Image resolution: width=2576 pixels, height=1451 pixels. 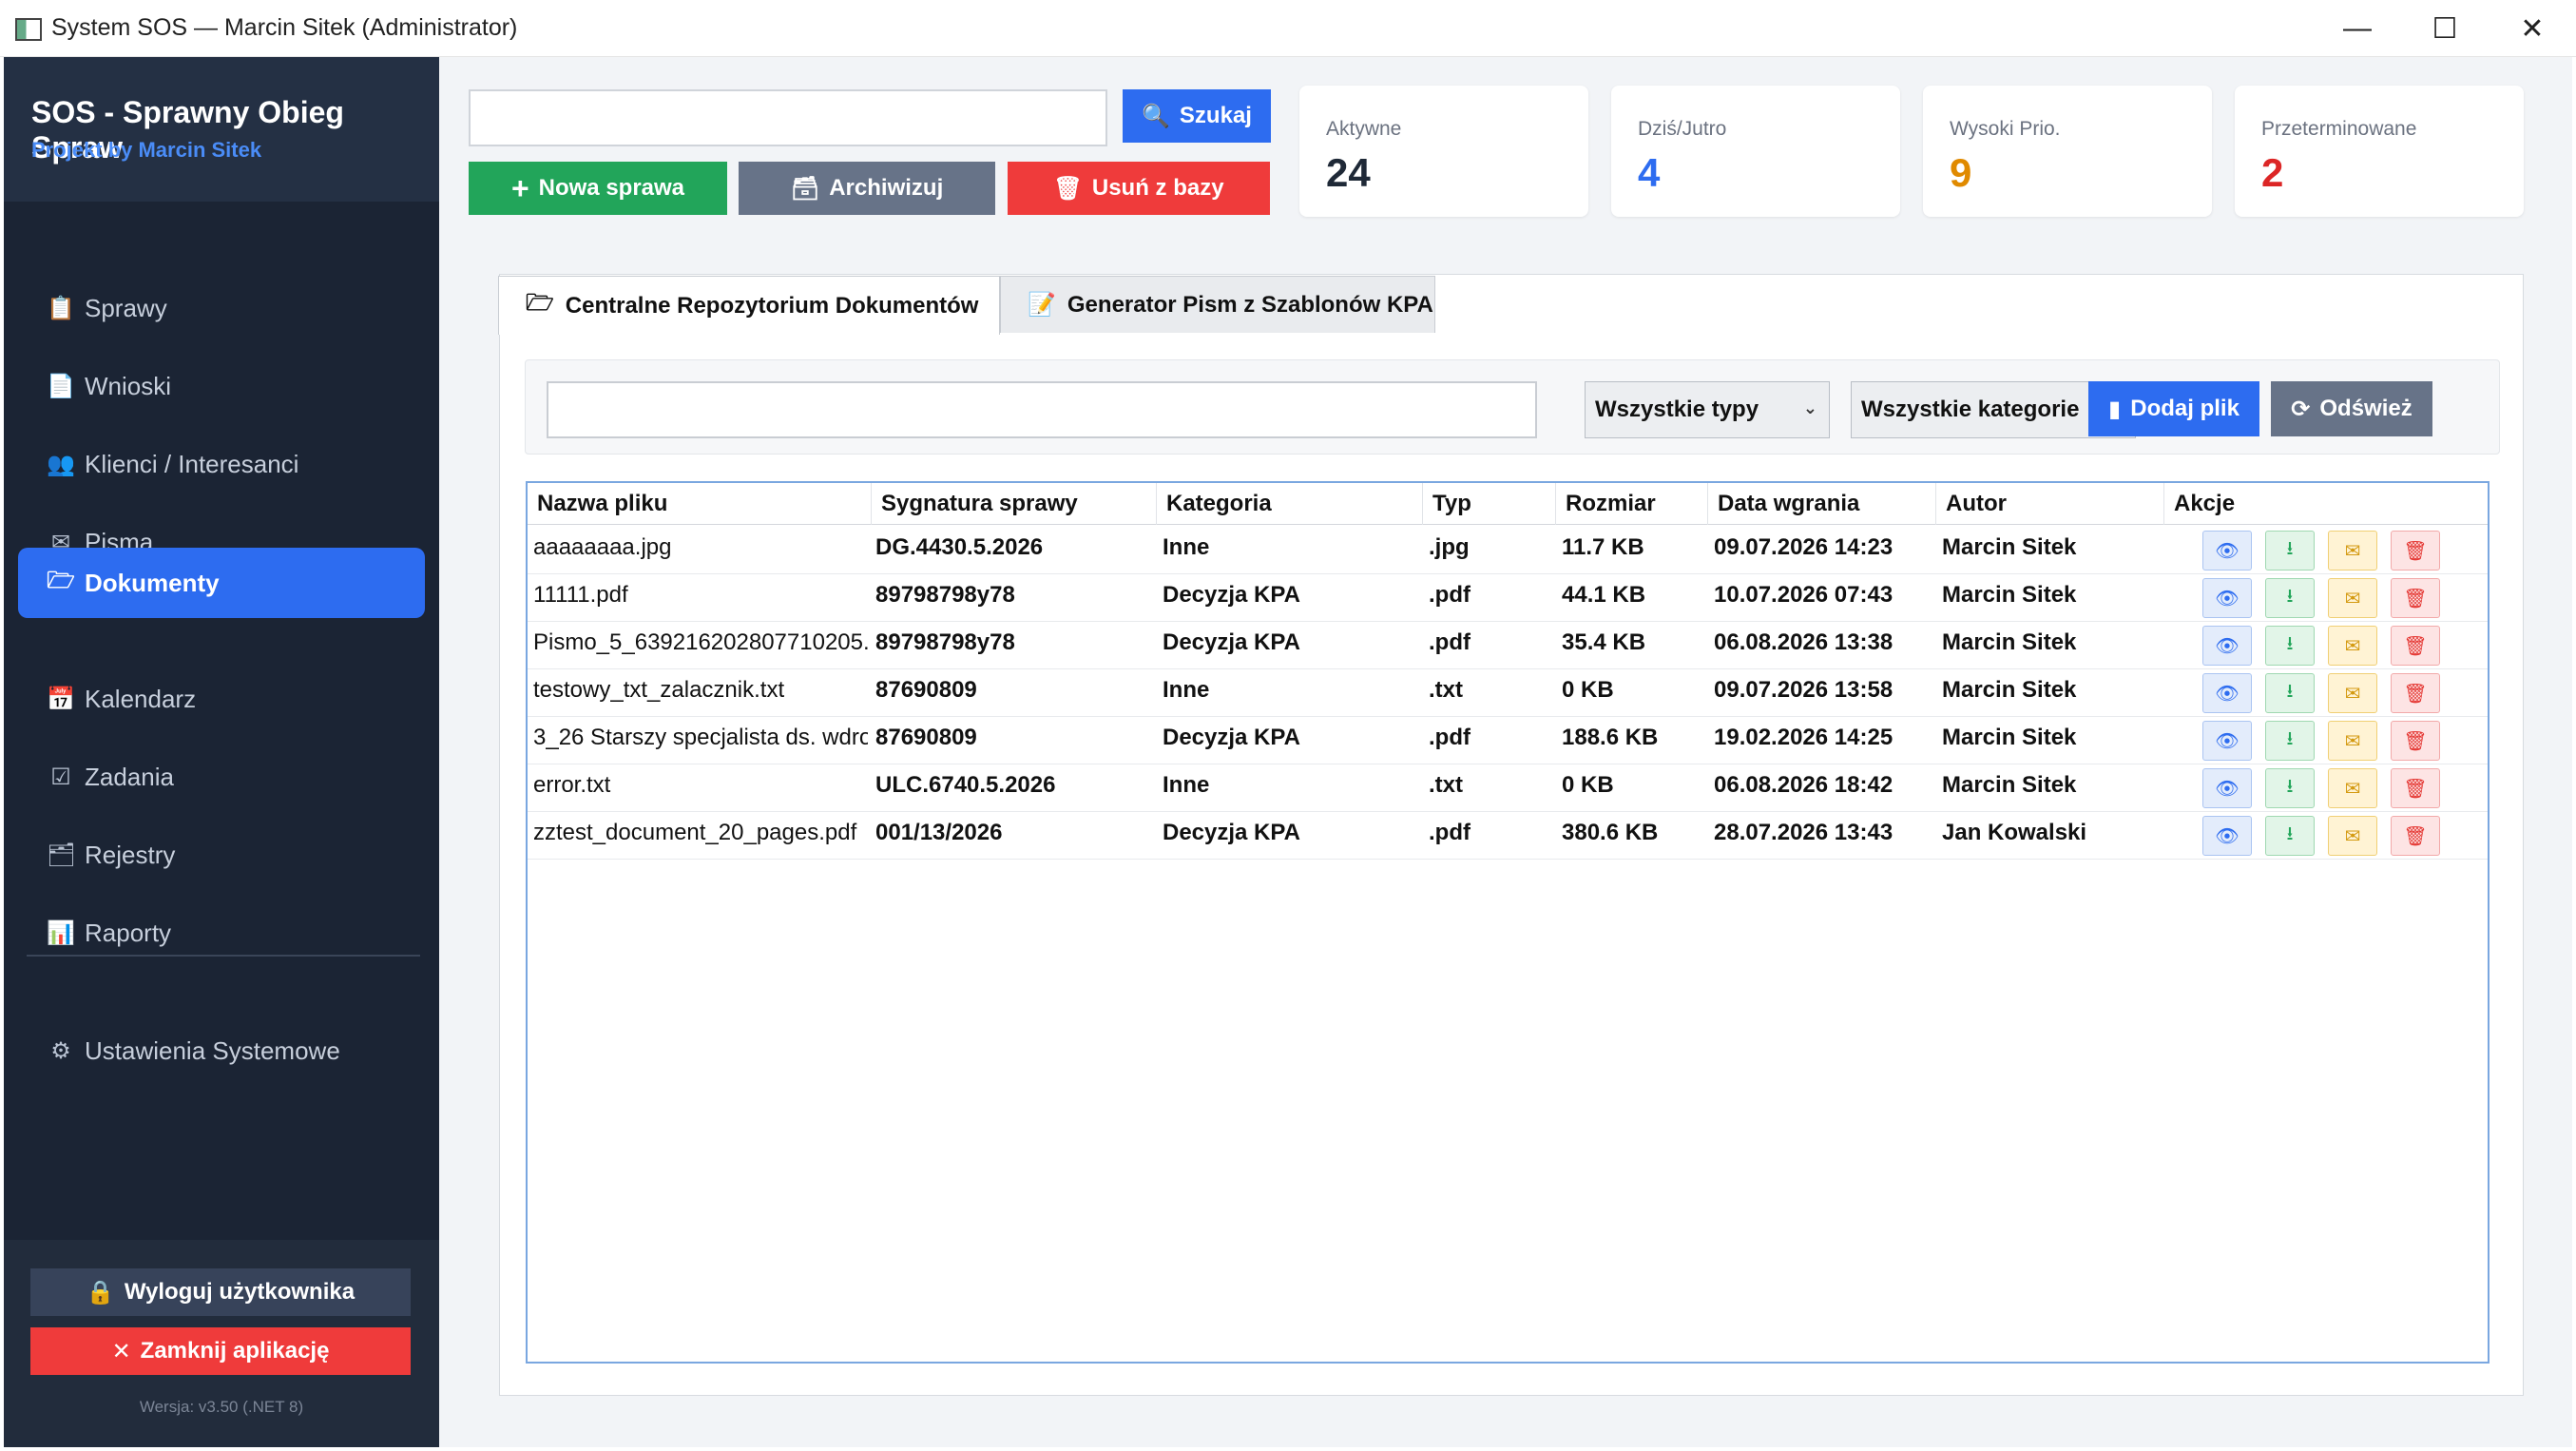 I want to click on add-file-button: ▮ Dodaj plik, so click(x=2173, y=409).